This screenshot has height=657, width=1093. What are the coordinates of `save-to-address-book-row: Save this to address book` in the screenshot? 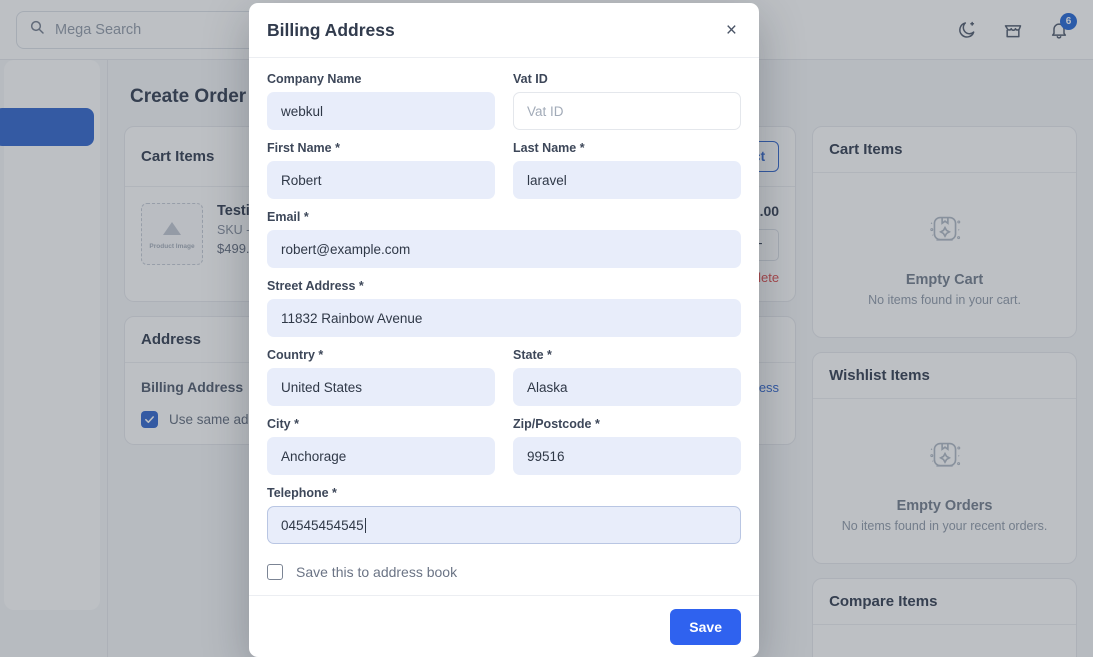 It's located at (504, 572).